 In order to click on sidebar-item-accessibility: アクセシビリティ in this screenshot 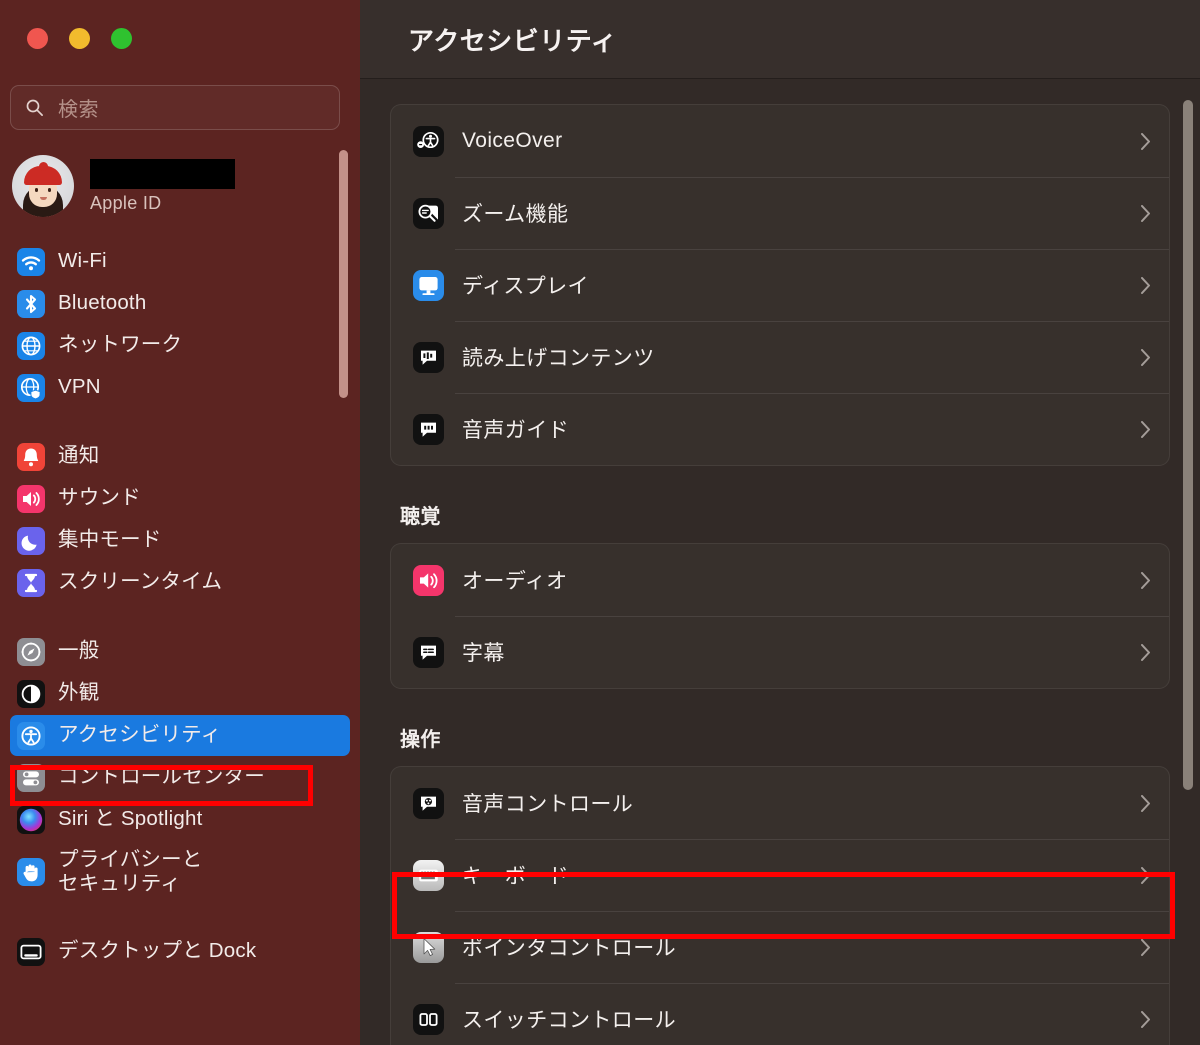, I will do `click(180, 735)`.